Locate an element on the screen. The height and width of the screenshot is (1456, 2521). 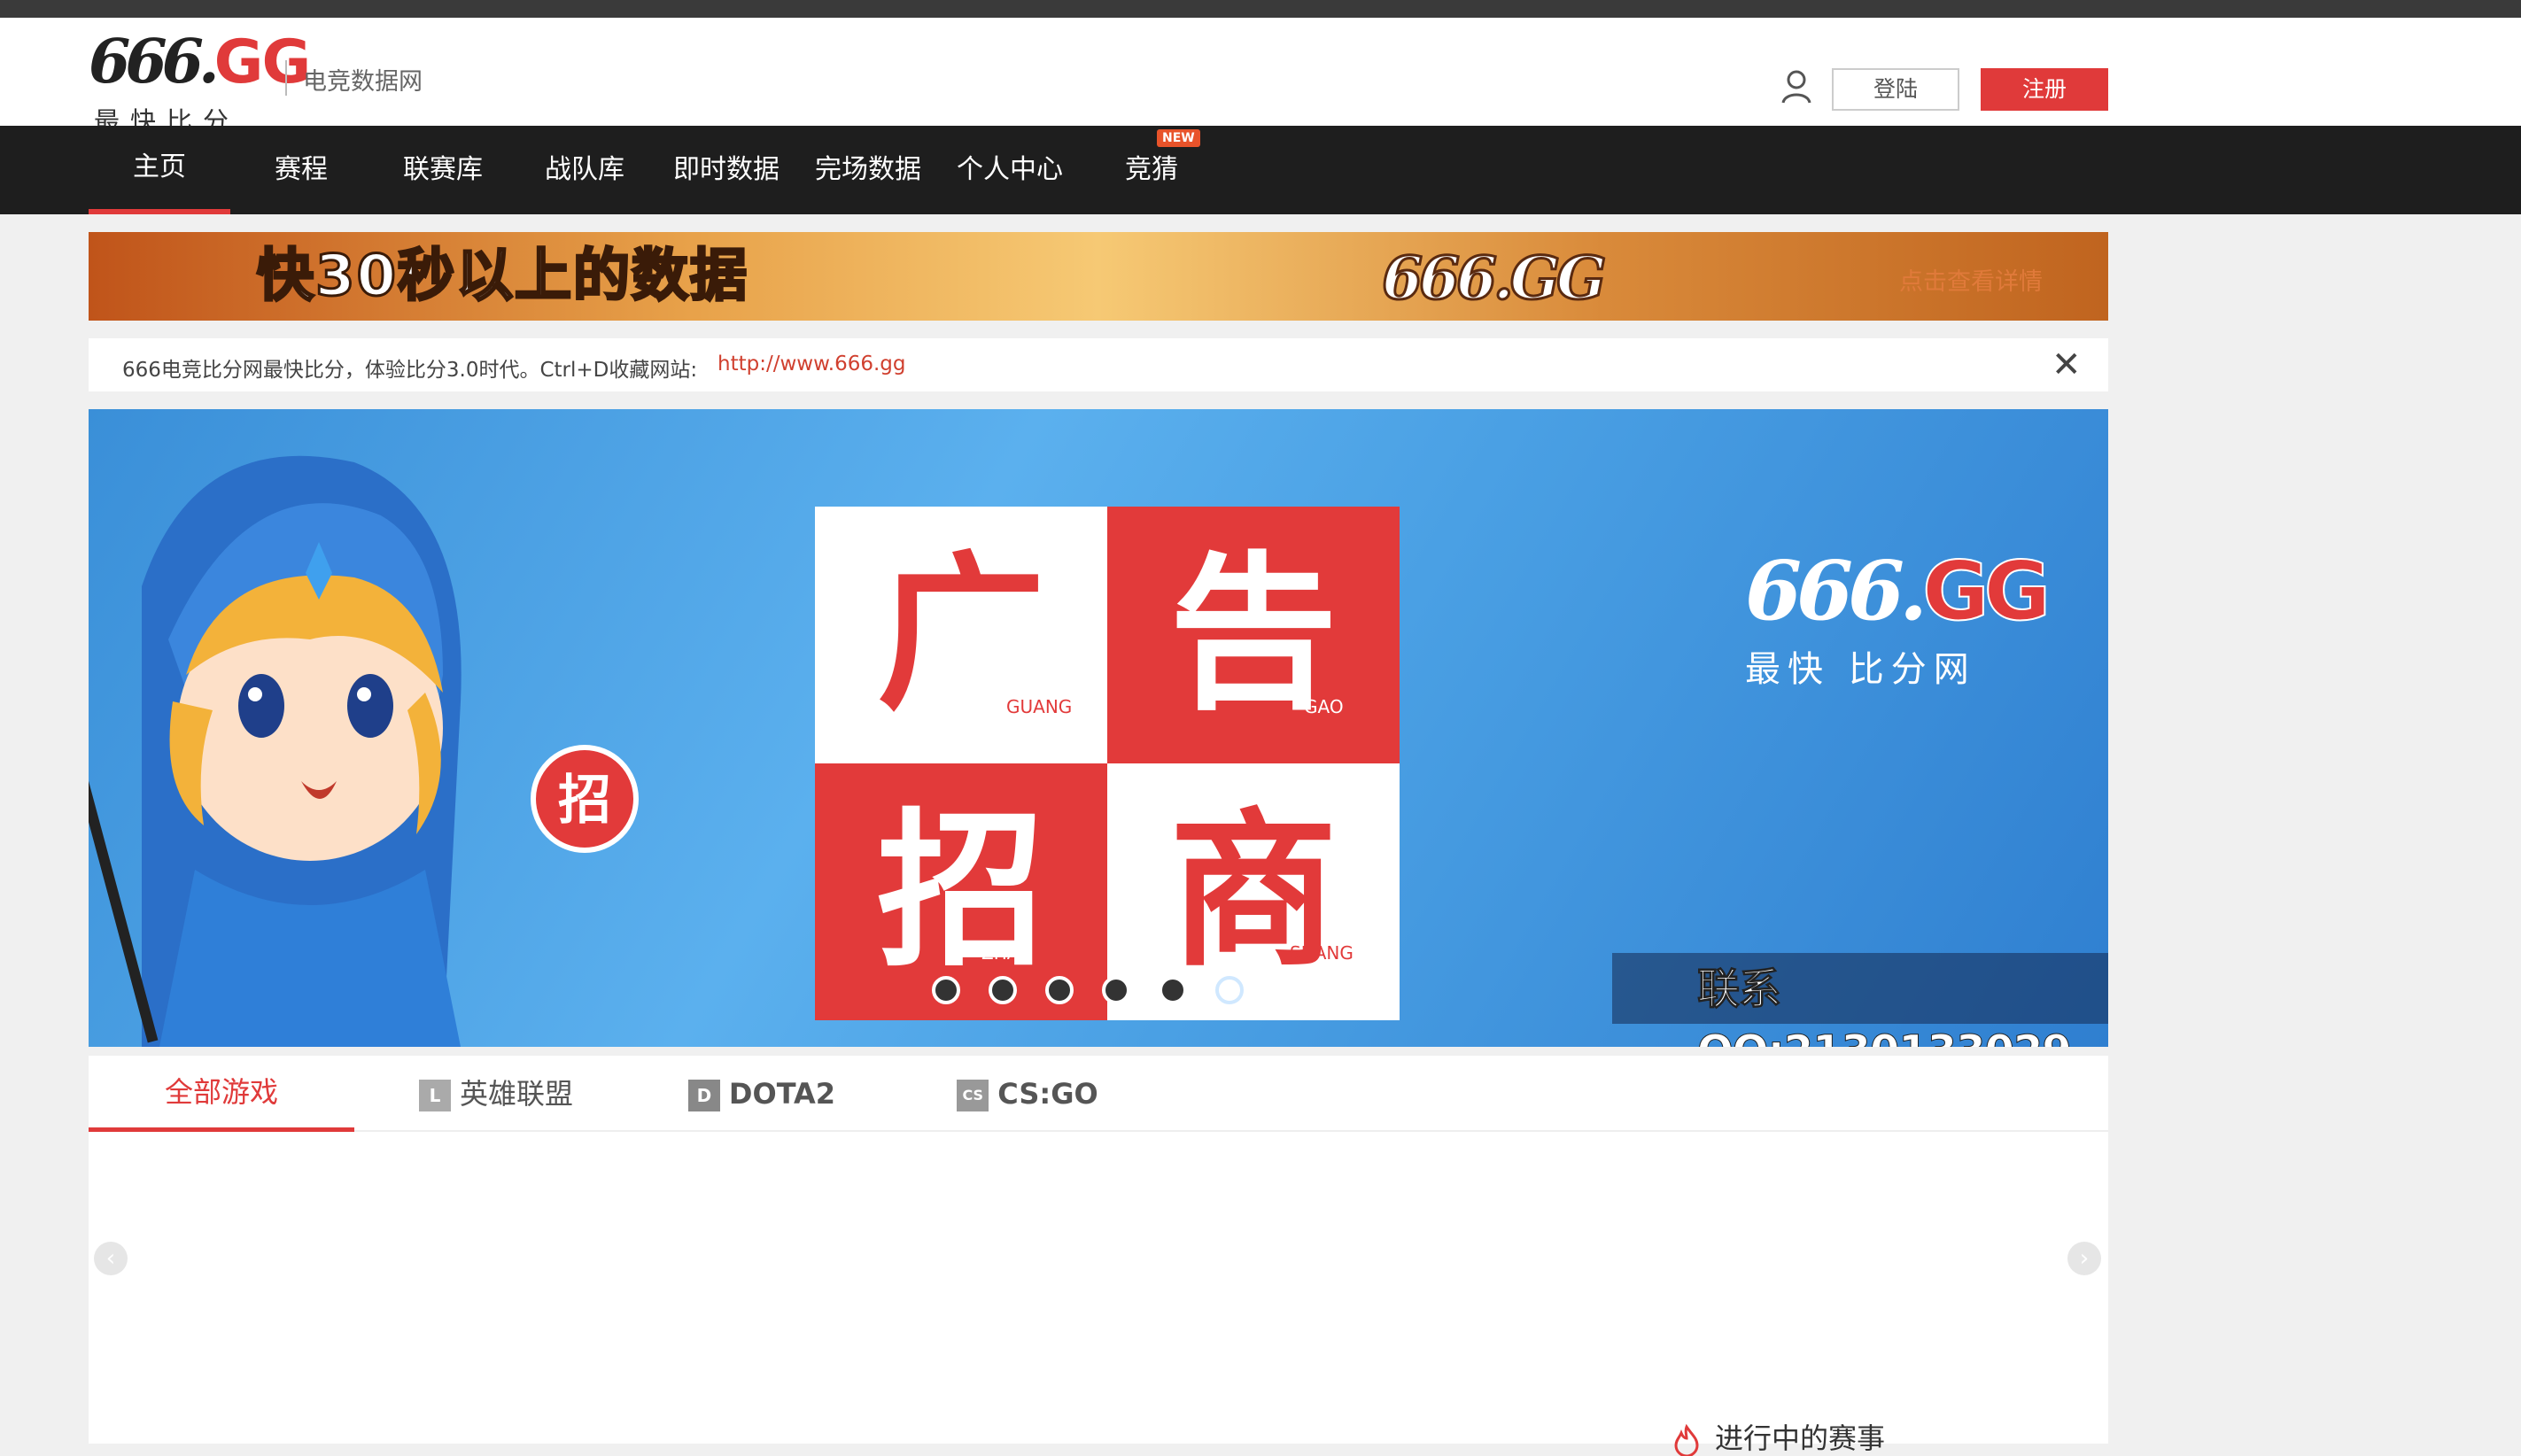
notice-text: 666电竞比分网最快比分，体验比分3.0时代。Ctrl+D收藏网站: is located at coordinates (410, 370).